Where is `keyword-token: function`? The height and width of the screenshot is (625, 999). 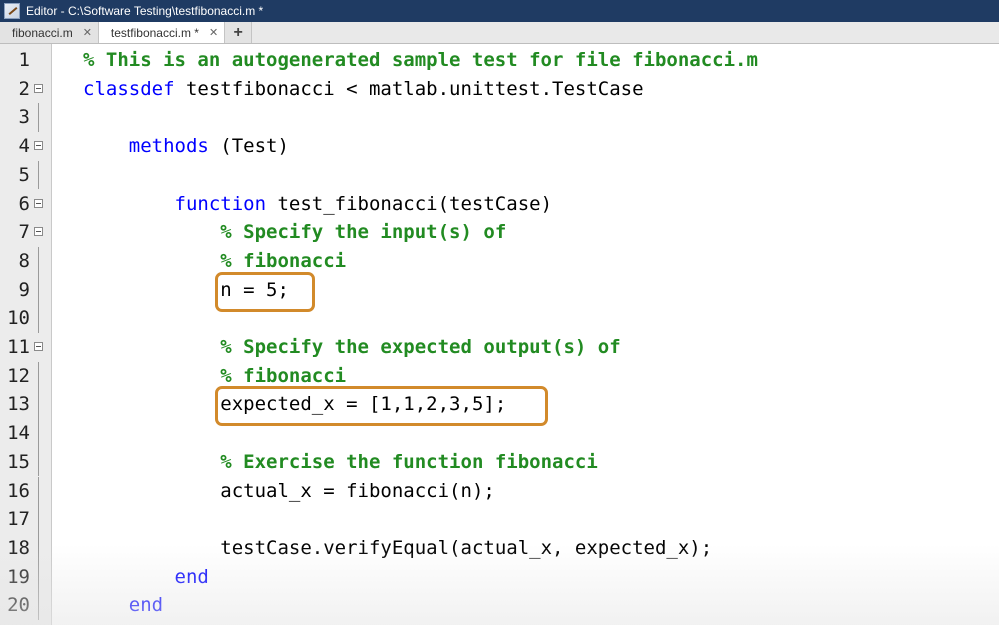 keyword-token: function is located at coordinates (220, 203).